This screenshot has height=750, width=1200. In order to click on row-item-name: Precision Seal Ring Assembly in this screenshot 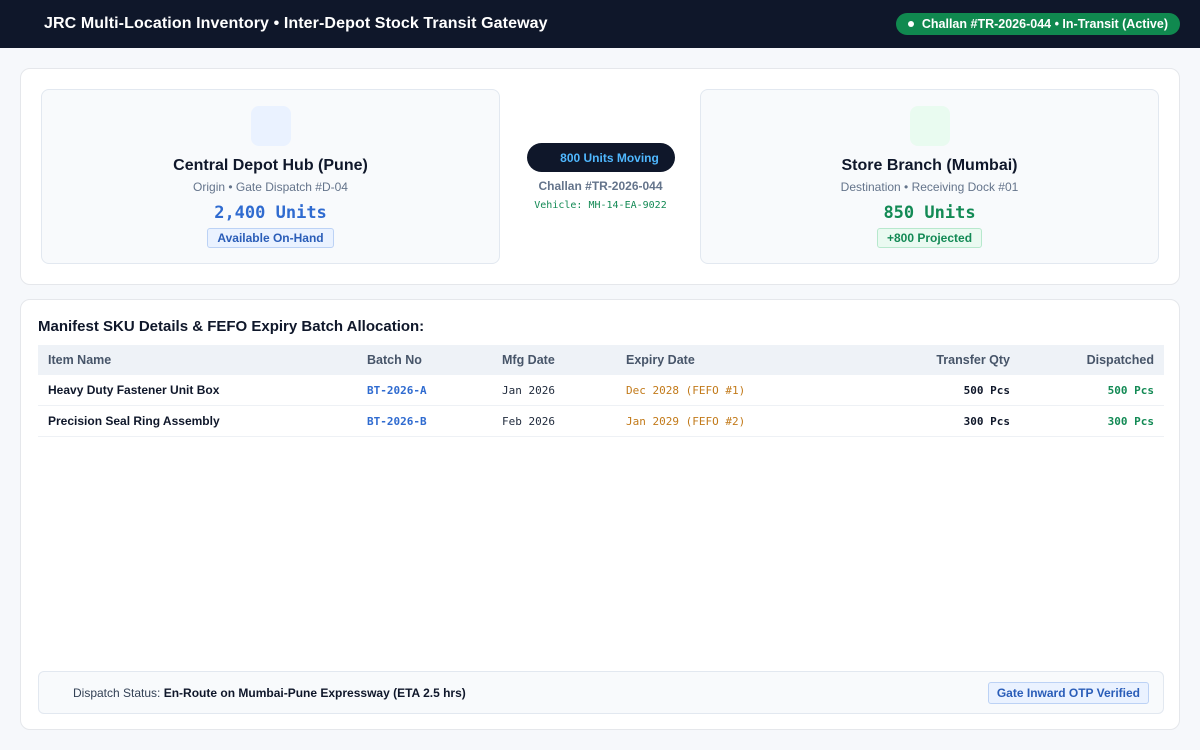, I will do `click(134, 421)`.